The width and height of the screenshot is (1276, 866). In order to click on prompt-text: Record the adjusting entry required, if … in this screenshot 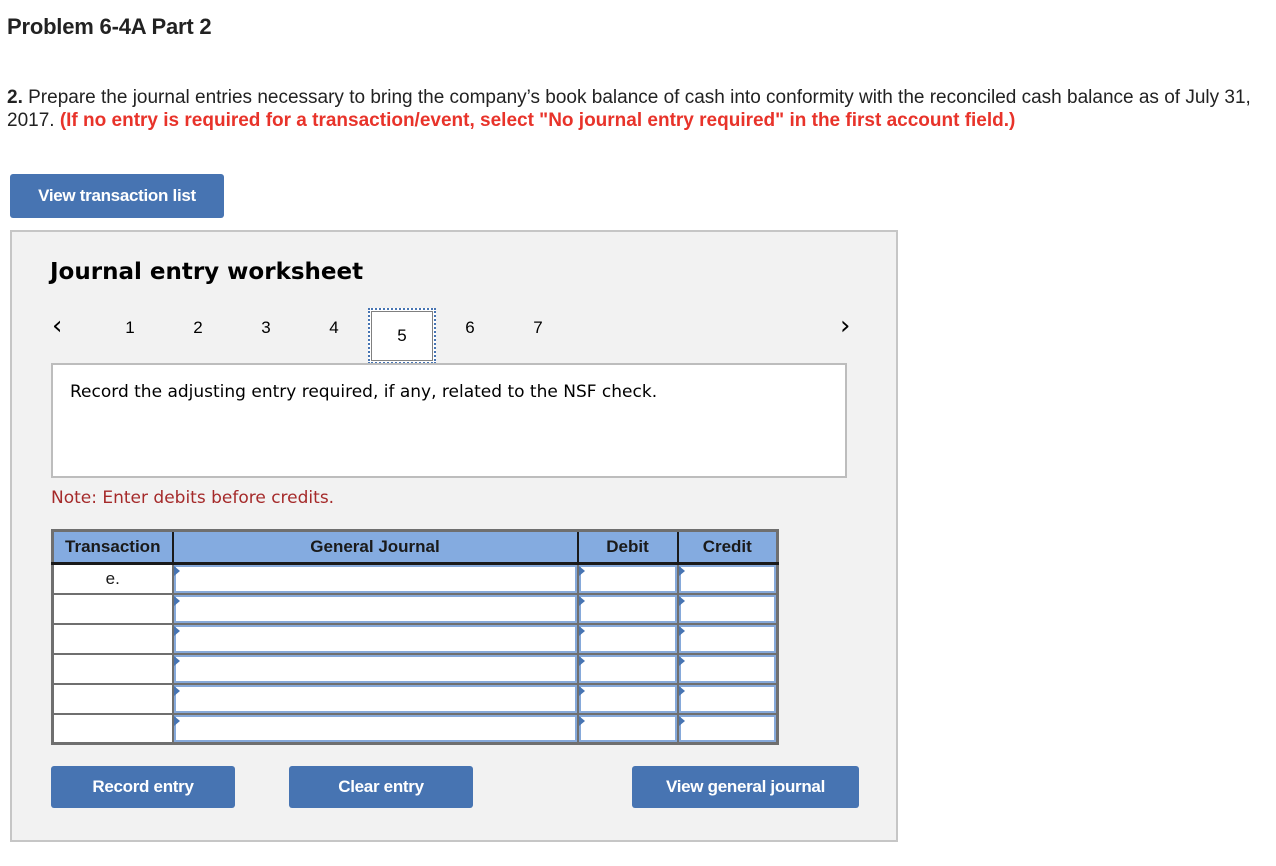, I will do `click(364, 392)`.